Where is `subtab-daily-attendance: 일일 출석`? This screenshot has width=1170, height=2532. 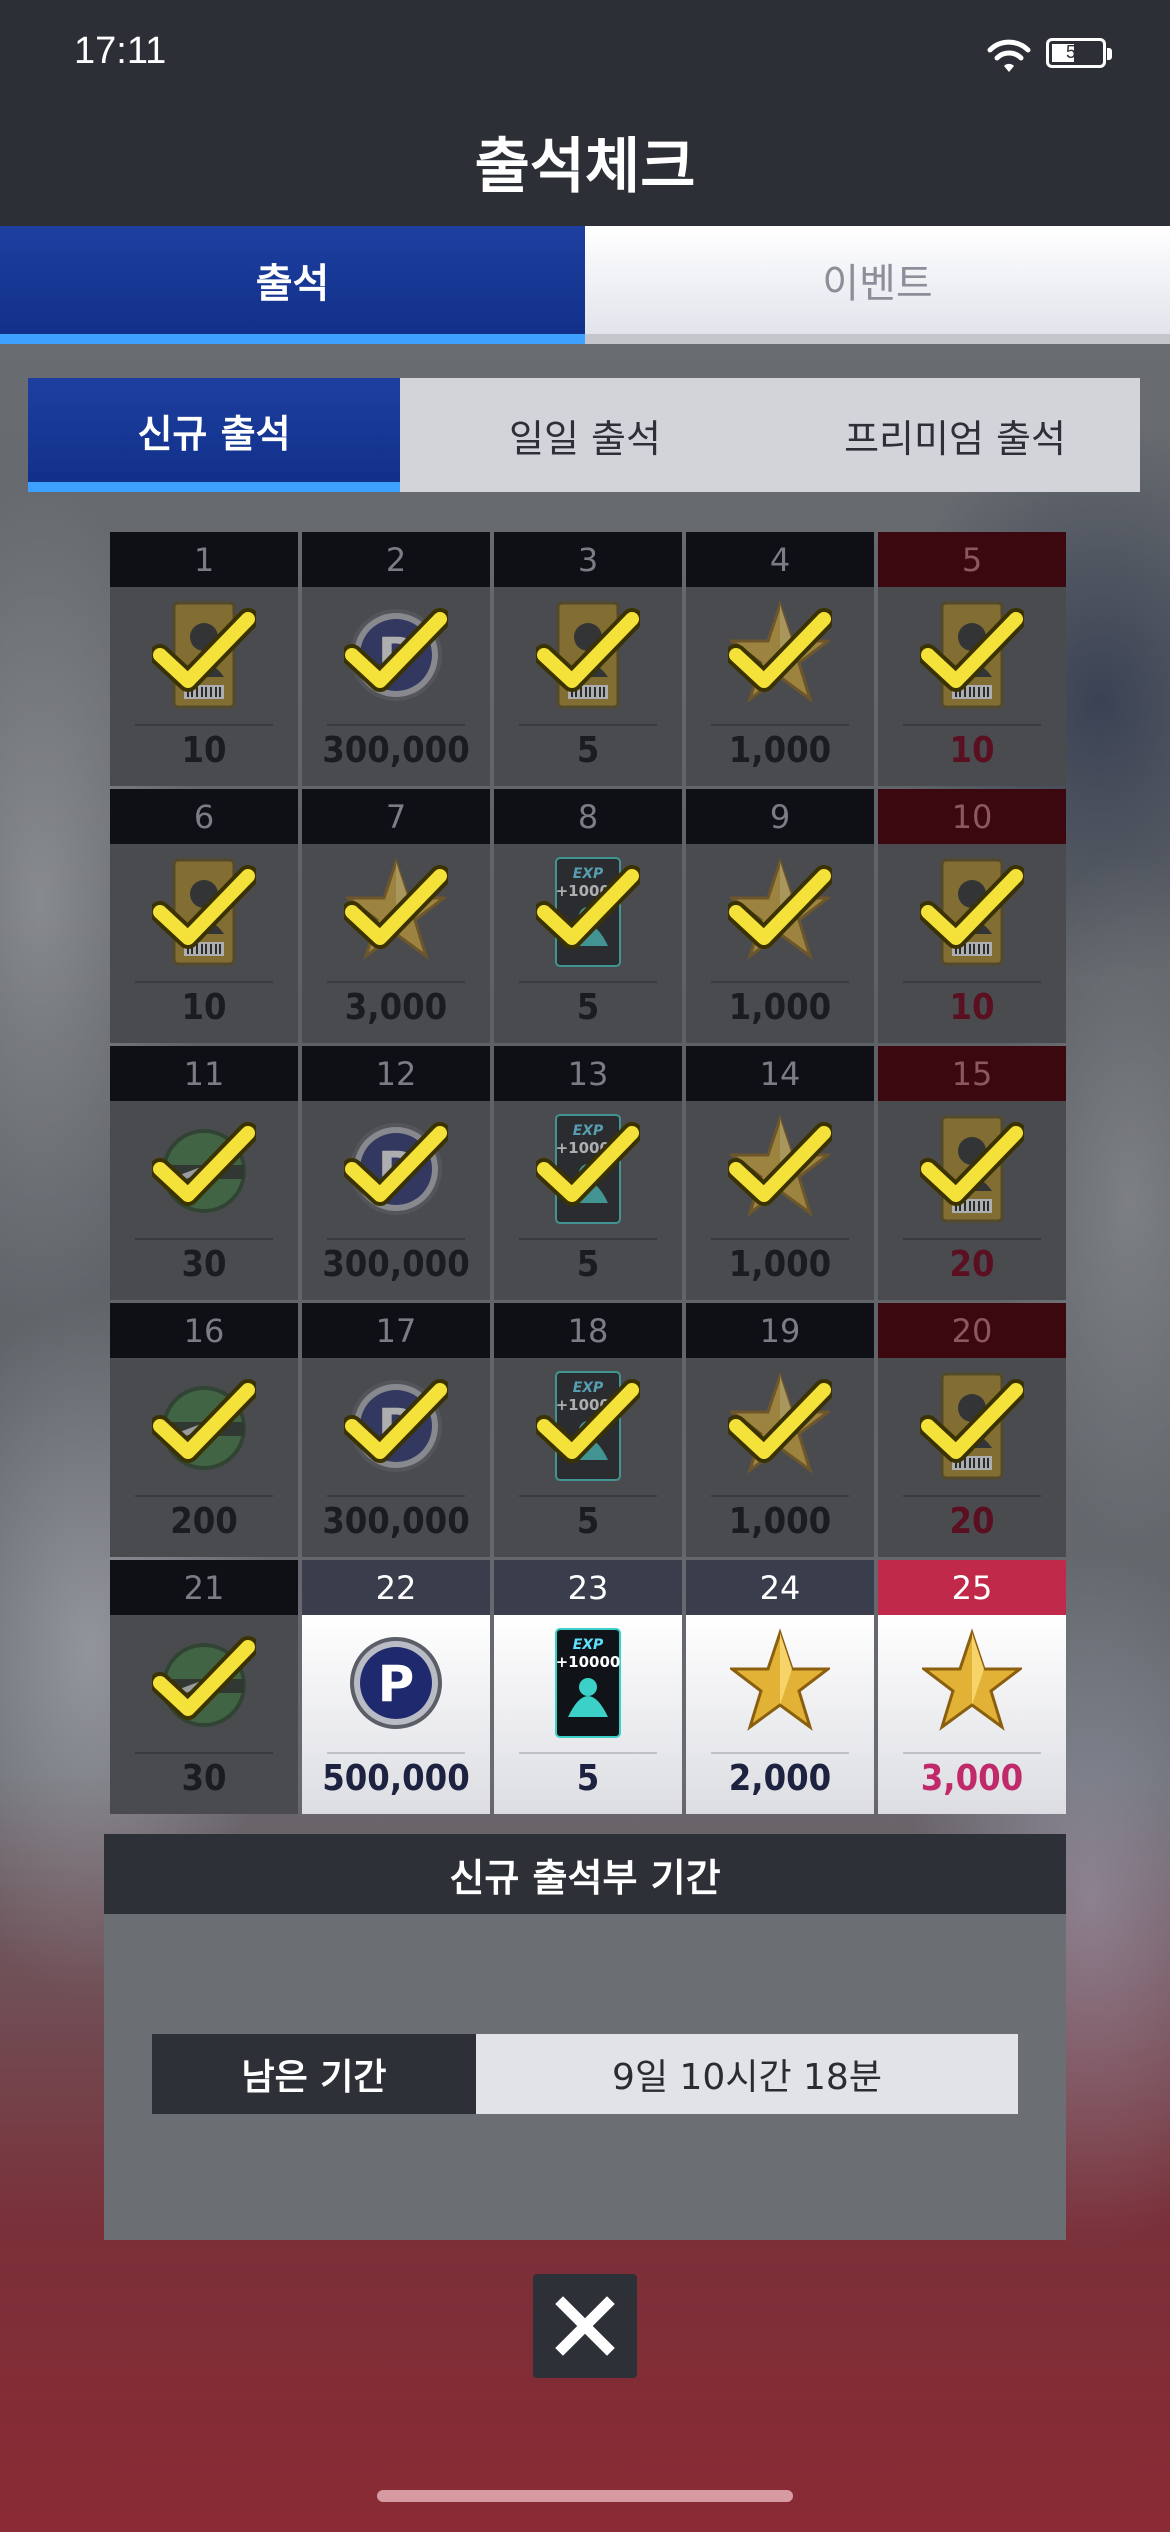
subtab-daily-attendance: 일일 출석 is located at coordinates (585, 435).